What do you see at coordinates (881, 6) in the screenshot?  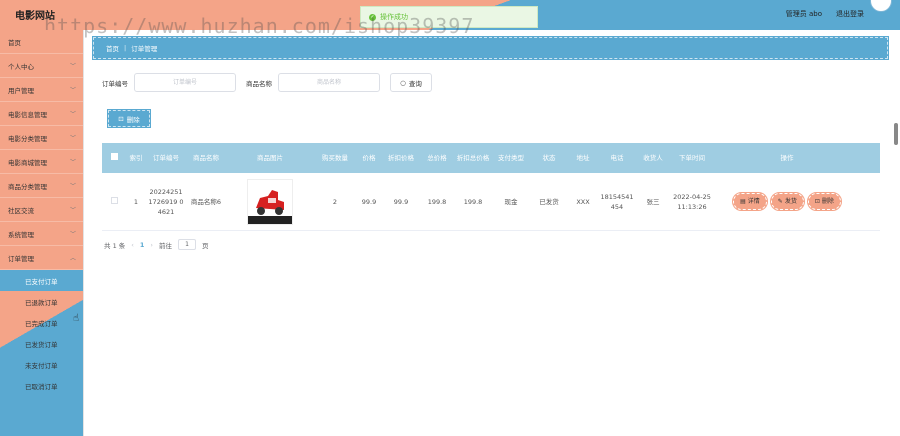 I see `avatar` at bounding box center [881, 6].